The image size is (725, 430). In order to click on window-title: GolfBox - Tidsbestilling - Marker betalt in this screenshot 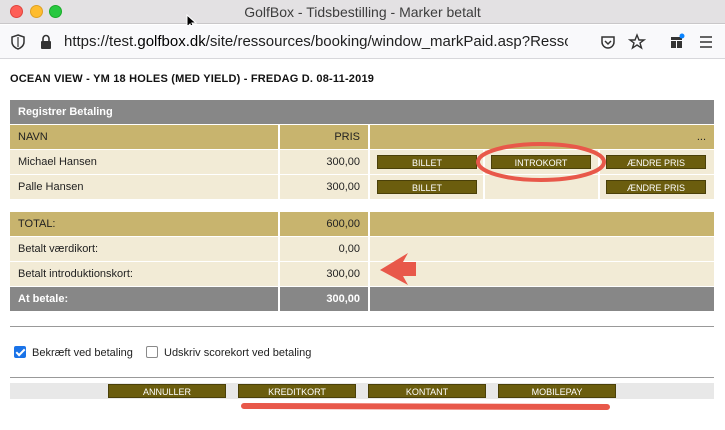, I will do `click(362, 12)`.